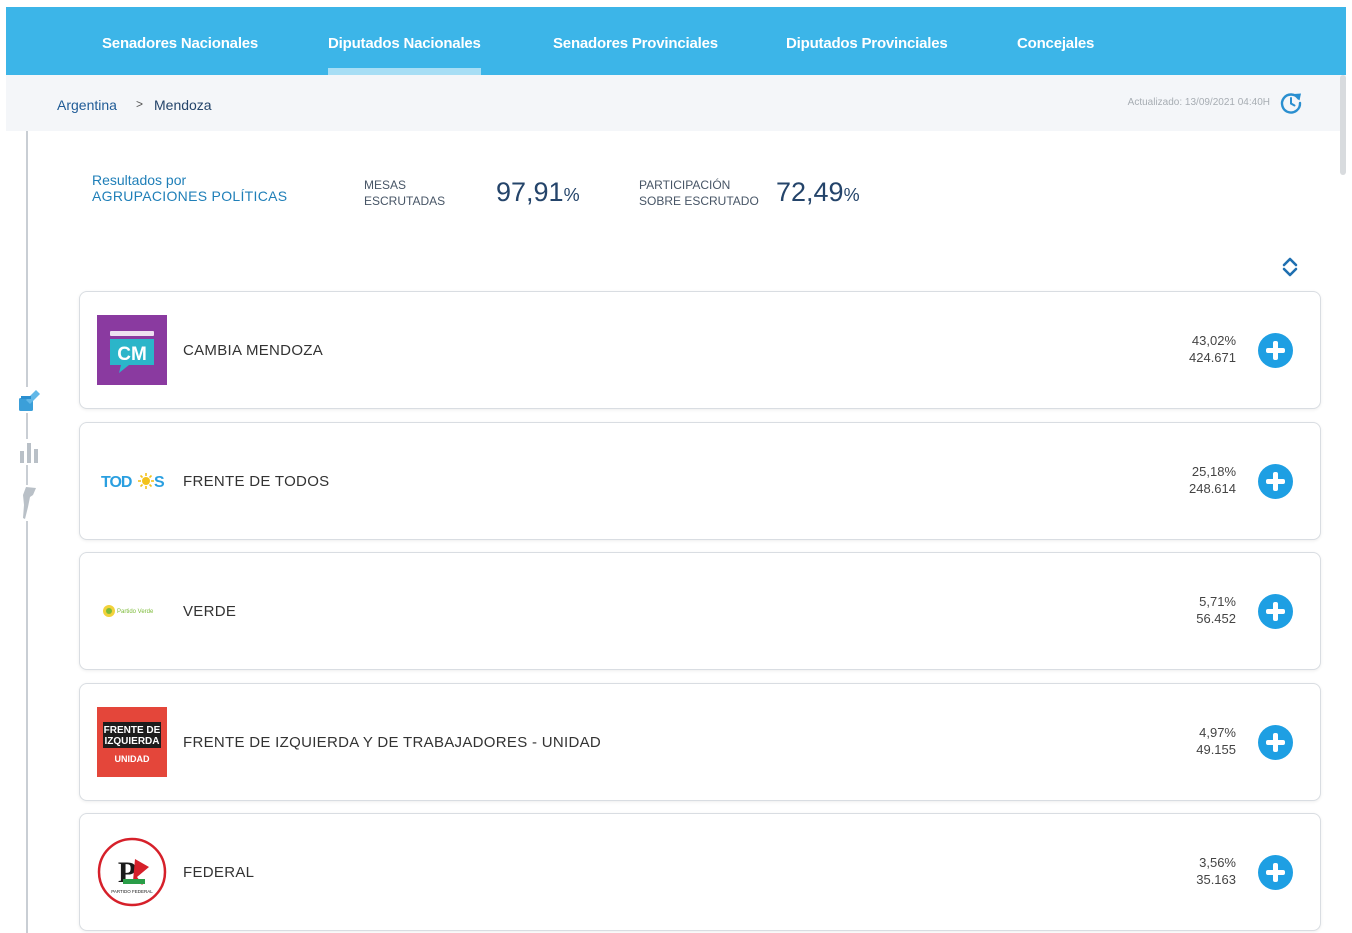 The width and height of the screenshot is (1352, 933). I want to click on participacion-label: PARTICIPACIÓN SOBRE ESCRUTADO, so click(699, 193).